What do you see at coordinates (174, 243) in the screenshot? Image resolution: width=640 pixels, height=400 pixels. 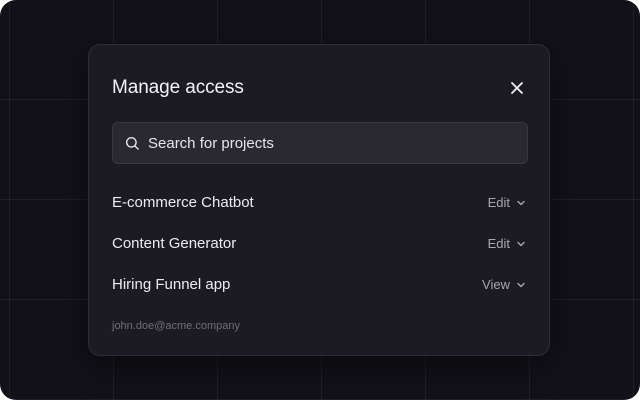 I see `project-name: Content Generator` at bounding box center [174, 243].